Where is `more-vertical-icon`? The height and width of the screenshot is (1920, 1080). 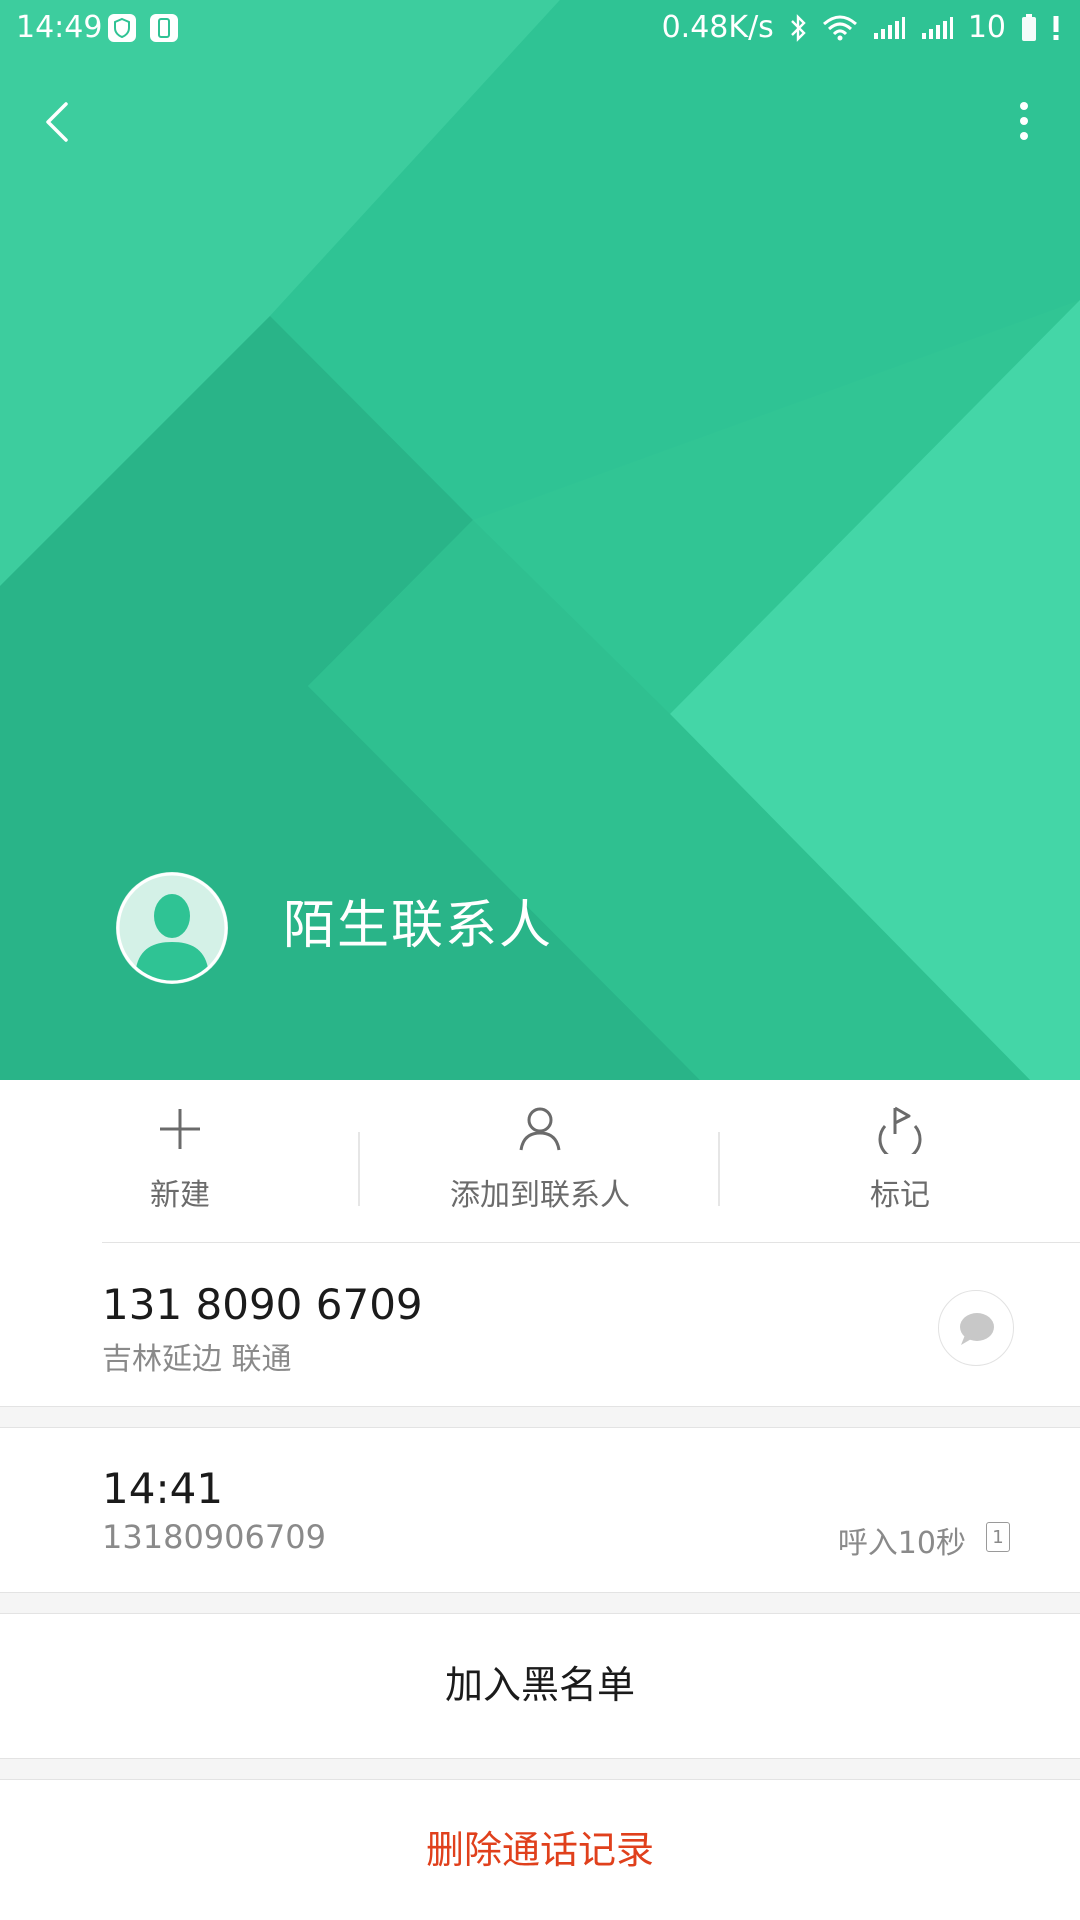
more-vertical-icon is located at coordinates (1024, 121).